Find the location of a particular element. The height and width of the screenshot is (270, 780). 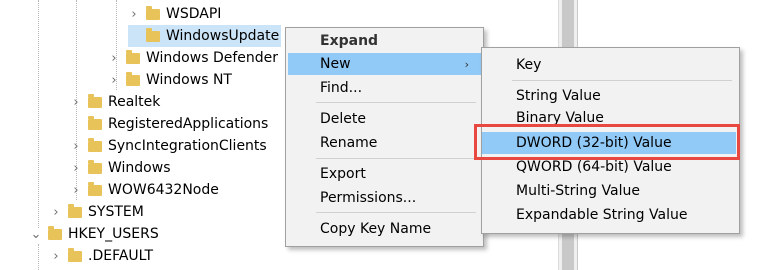

menu-item-label: Rename is located at coordinates (349, 143).